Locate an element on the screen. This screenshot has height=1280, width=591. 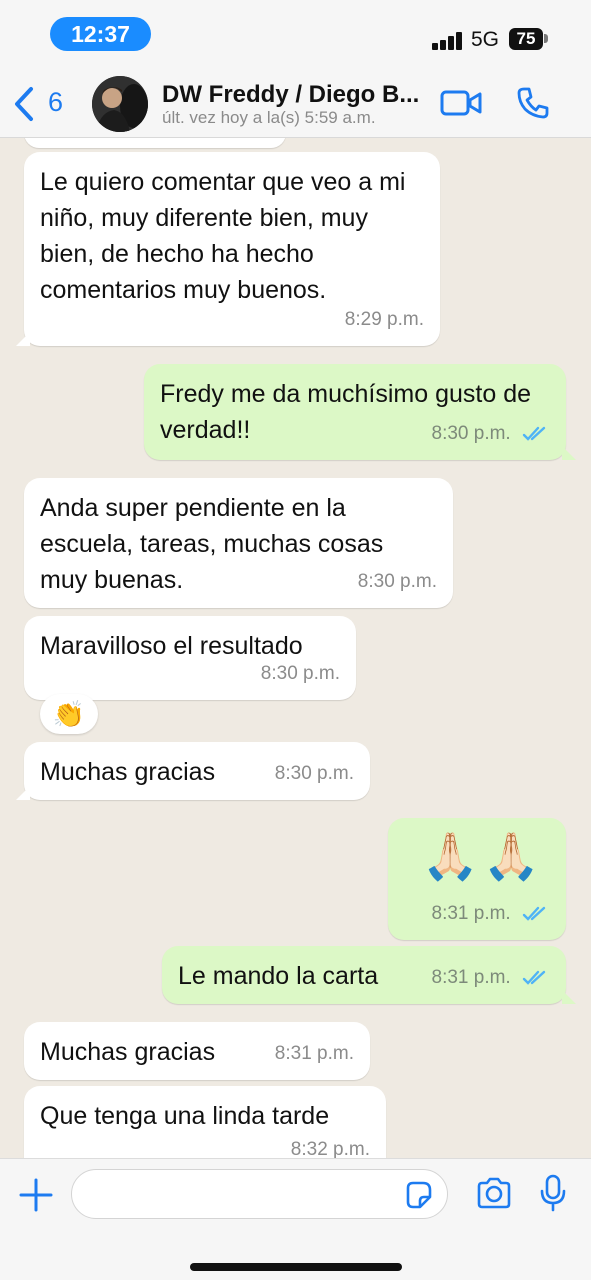
video-call-icon is located at coordinates (461, 103).